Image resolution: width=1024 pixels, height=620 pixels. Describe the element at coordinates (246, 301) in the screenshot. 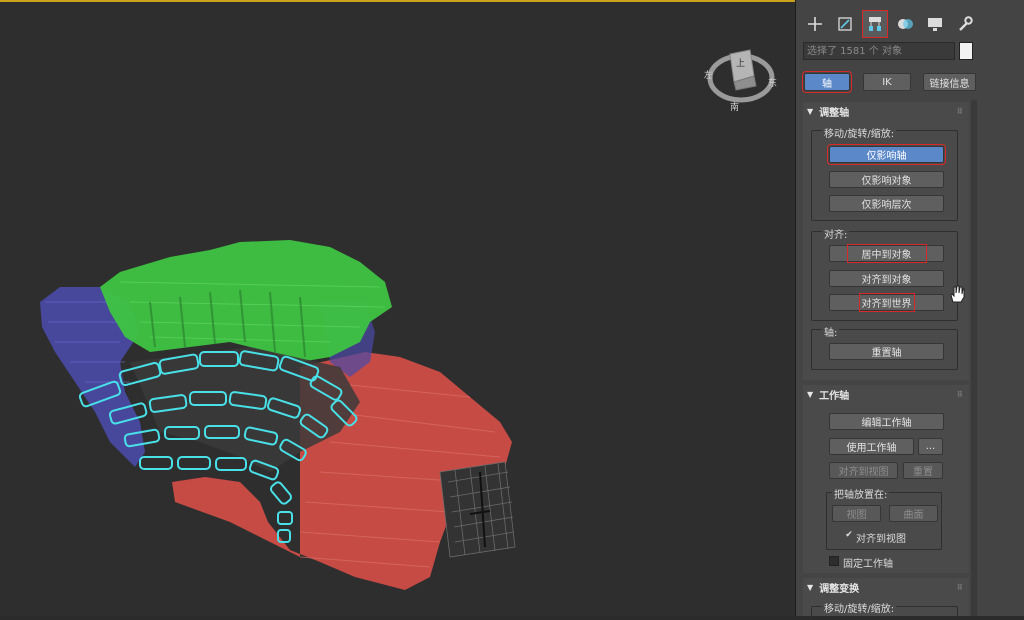

I see `green-object-group` at that location.